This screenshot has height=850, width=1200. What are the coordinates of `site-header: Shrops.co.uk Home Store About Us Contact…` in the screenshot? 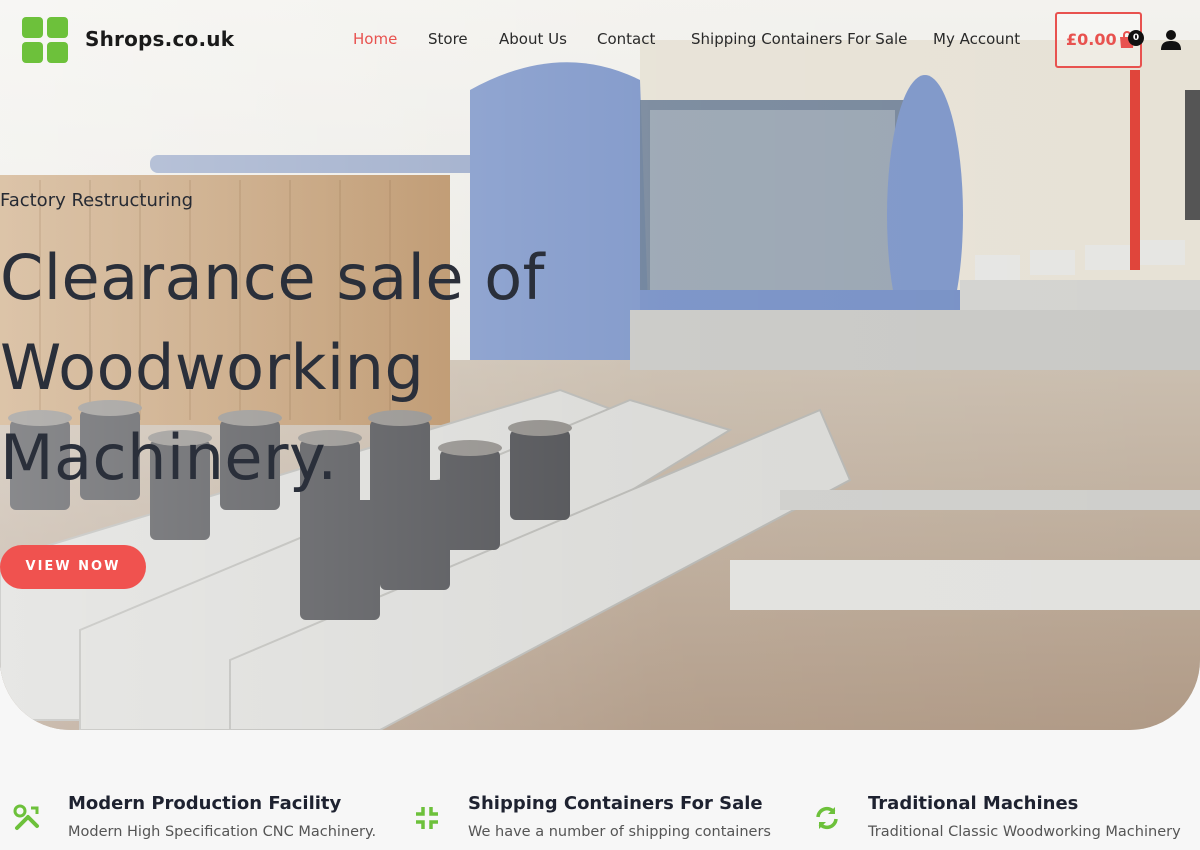 It's located at (600, 40).